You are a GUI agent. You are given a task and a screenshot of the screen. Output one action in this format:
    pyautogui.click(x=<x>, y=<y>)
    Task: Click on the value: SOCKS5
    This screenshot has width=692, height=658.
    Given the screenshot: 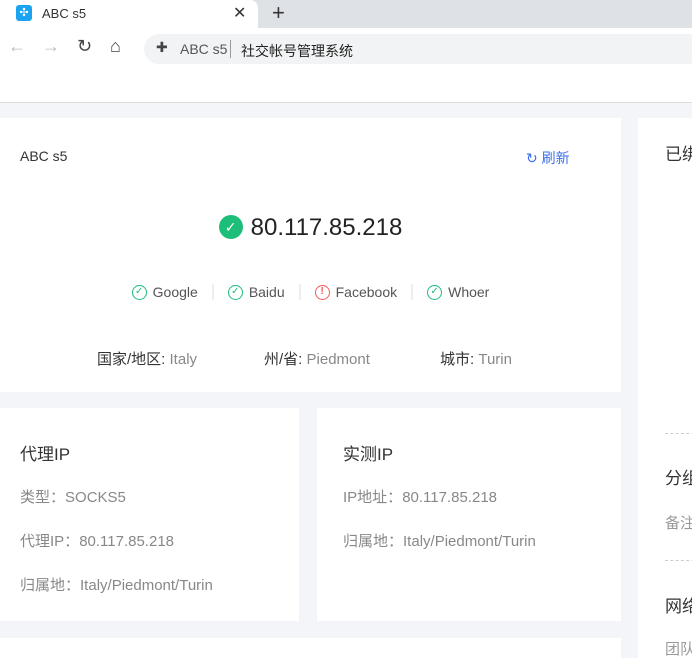 What is the action you would take?
    pyautogui.click(x=95, y=497)
    